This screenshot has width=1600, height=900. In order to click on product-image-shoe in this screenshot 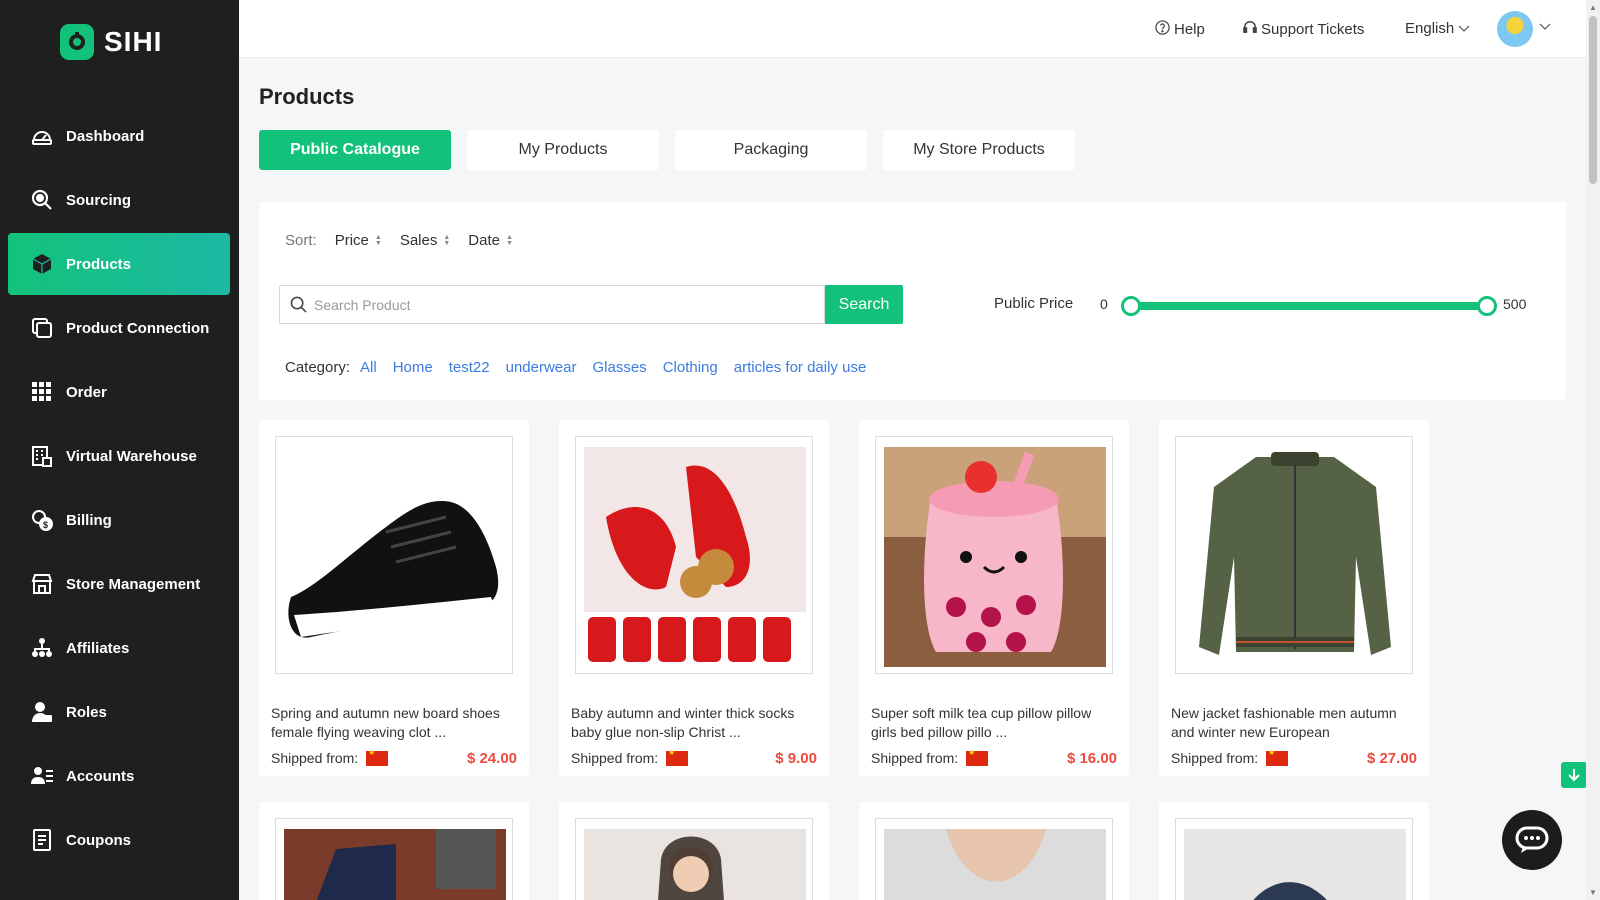, I will do `click(394, 555)`.